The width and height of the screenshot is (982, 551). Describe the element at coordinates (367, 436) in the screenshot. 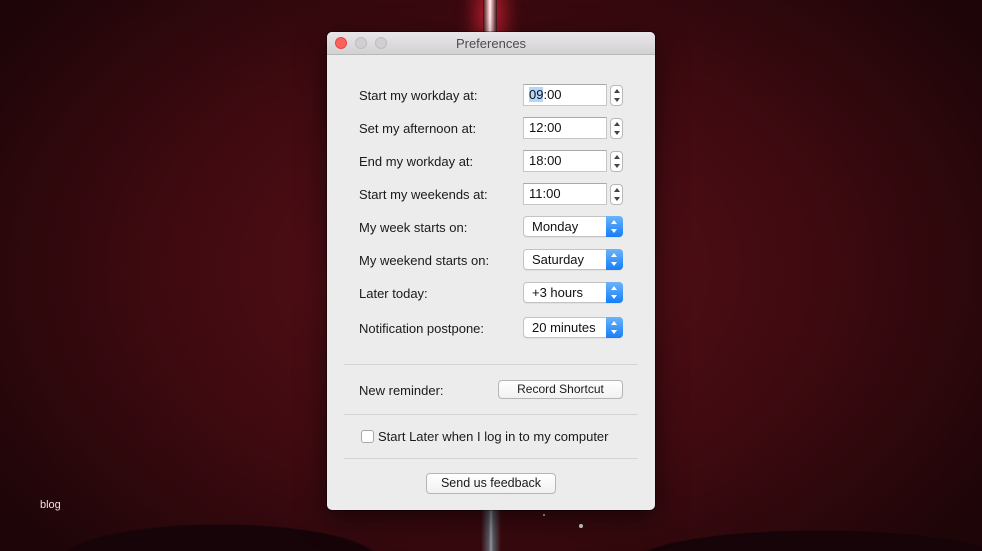

I see `start-at-login-checkbox` at that location.